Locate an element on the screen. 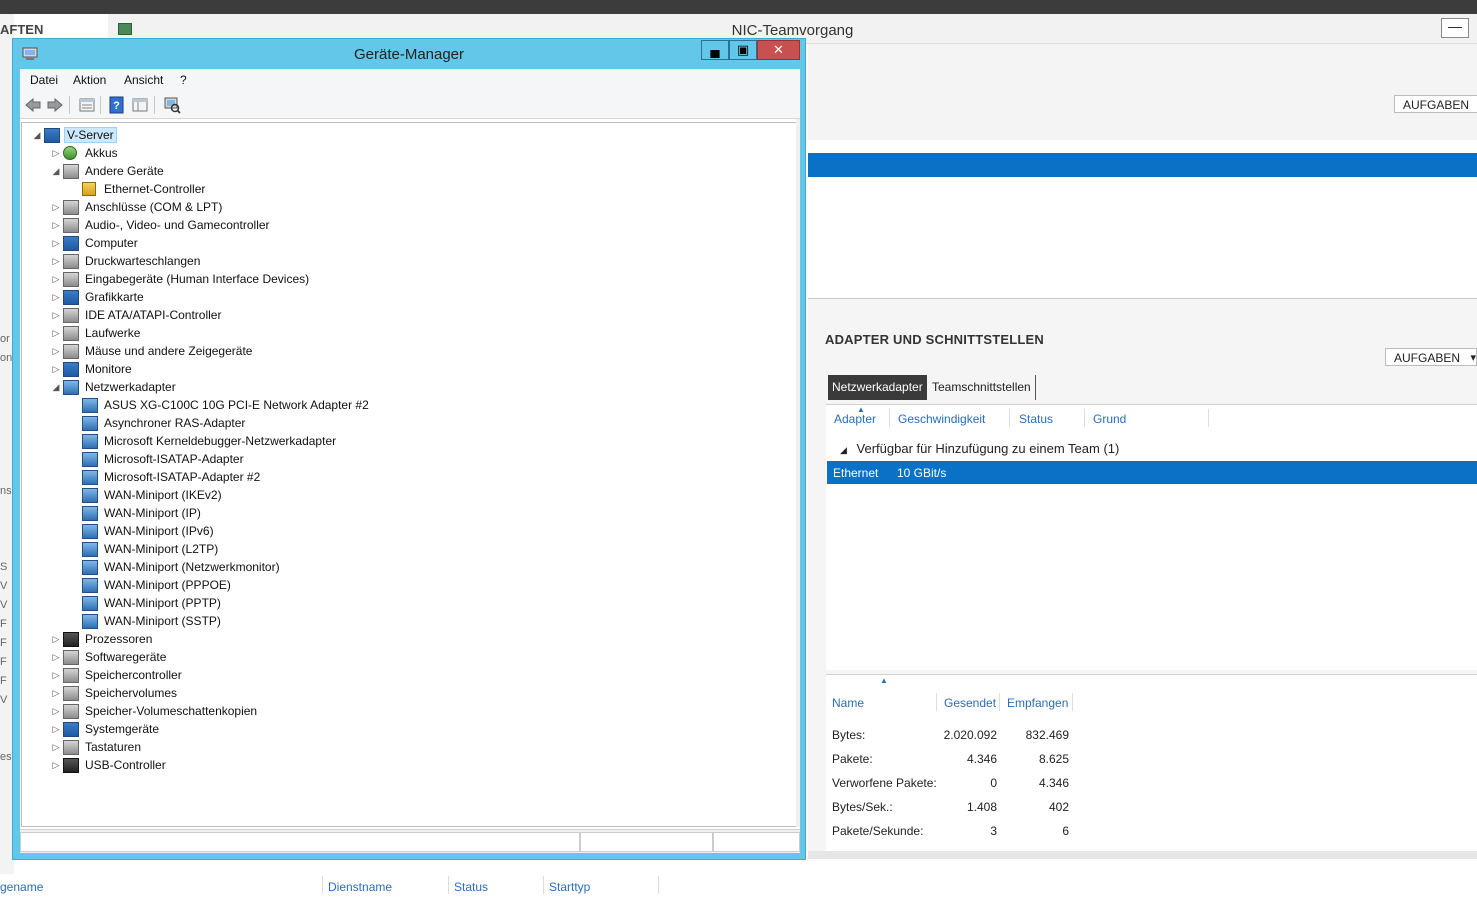 The width and height of the screenshot is (1477, 906). back-arrow-icon is located at coordinates (33, 105).